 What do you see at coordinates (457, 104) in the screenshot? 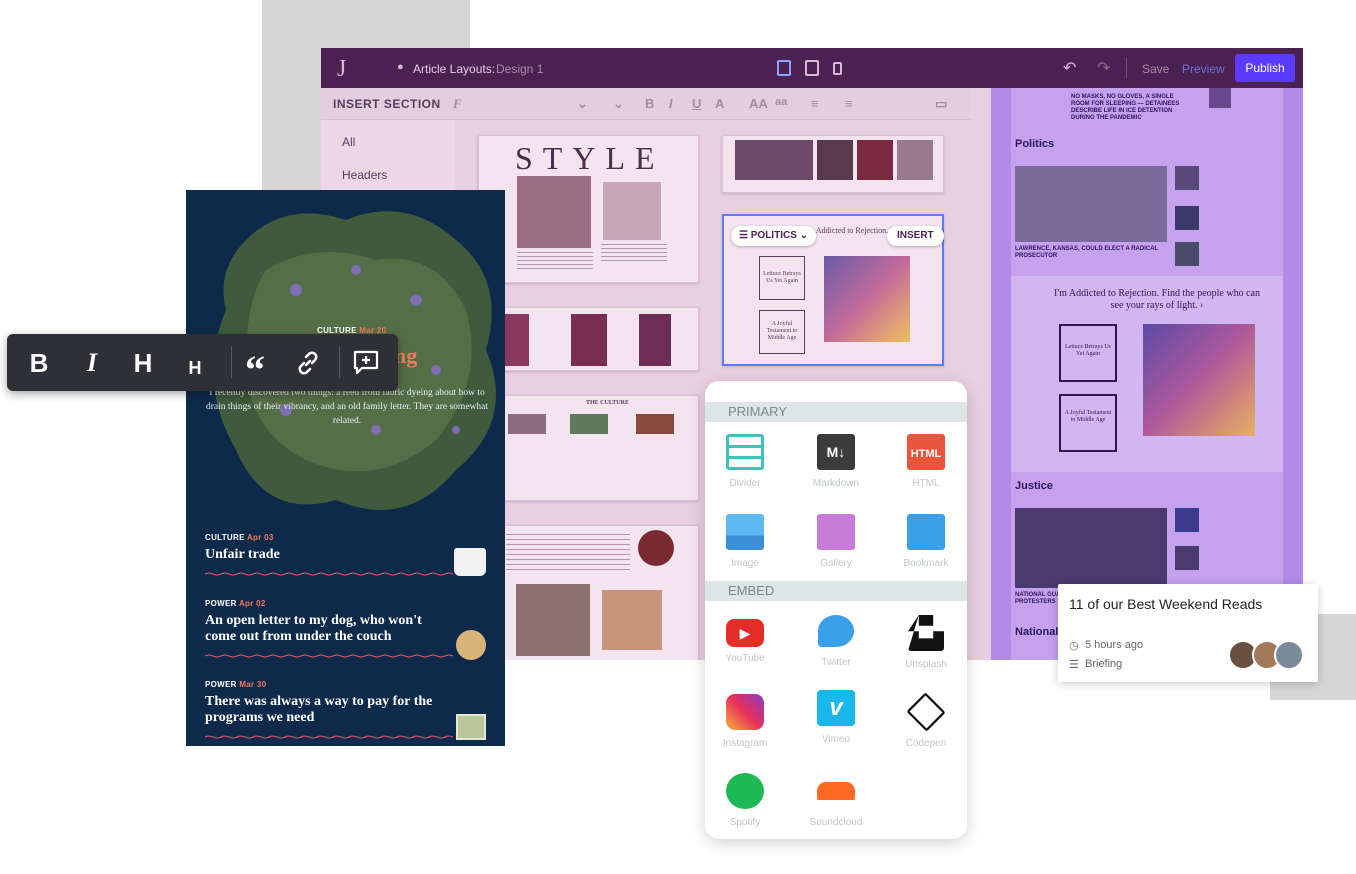
I see `font-icon: F` at bounding box center [457, 104].